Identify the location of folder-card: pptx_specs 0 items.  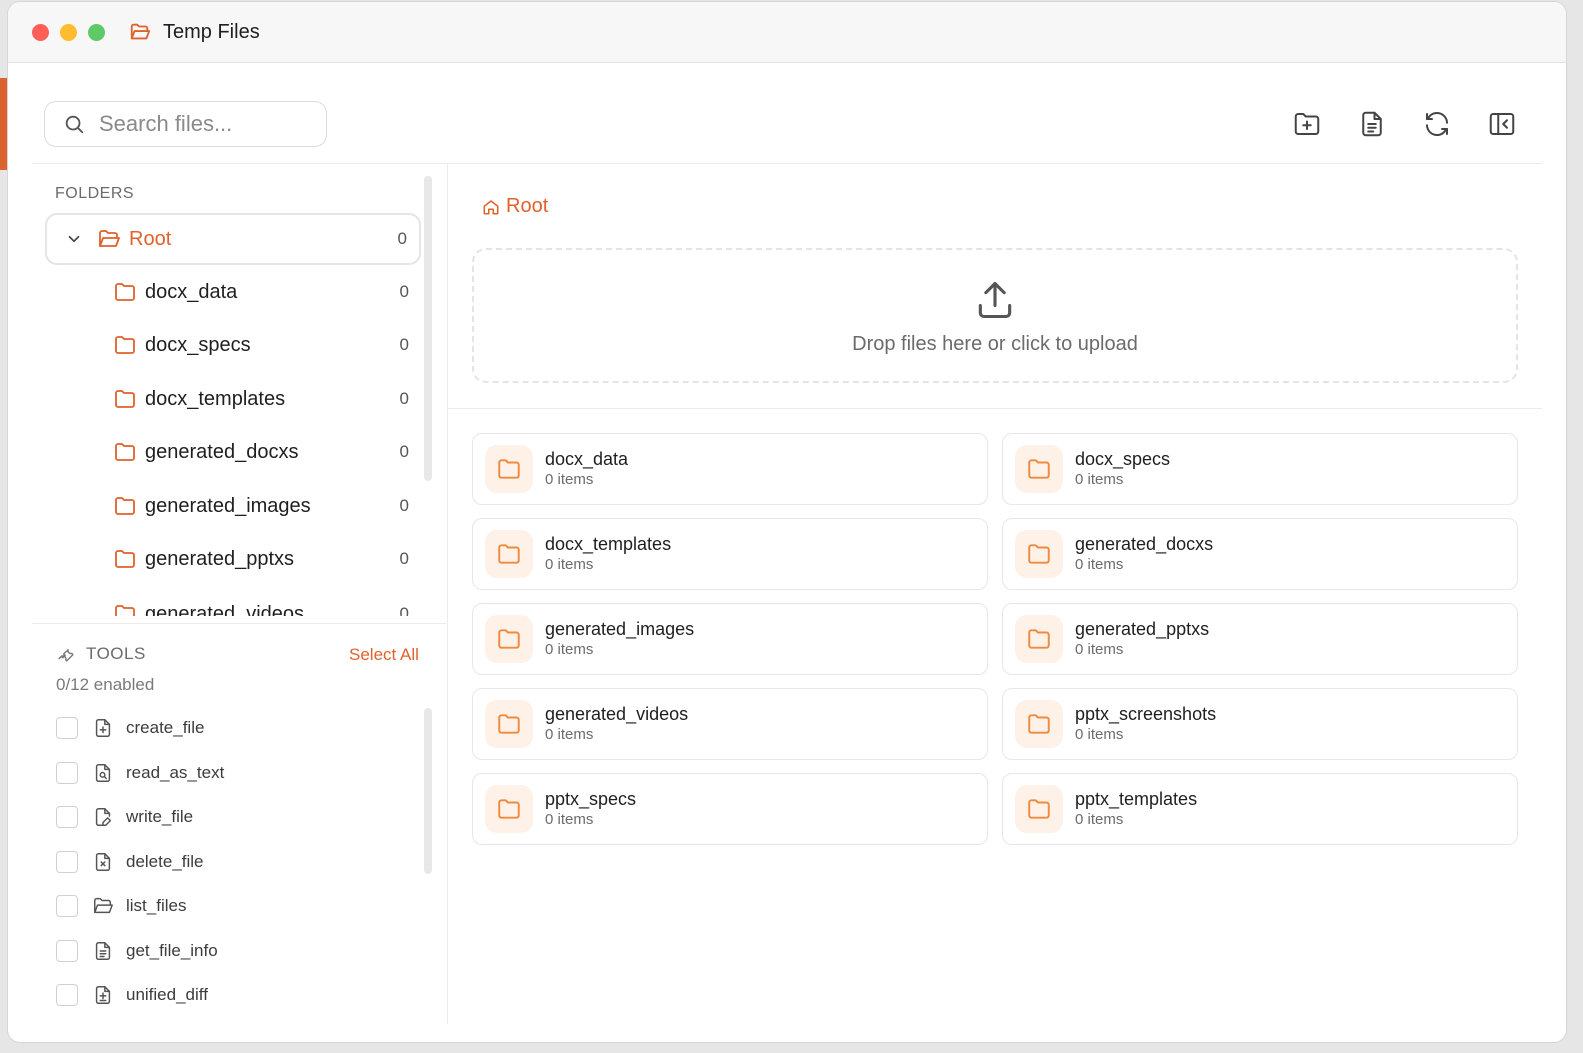
(730, 809).